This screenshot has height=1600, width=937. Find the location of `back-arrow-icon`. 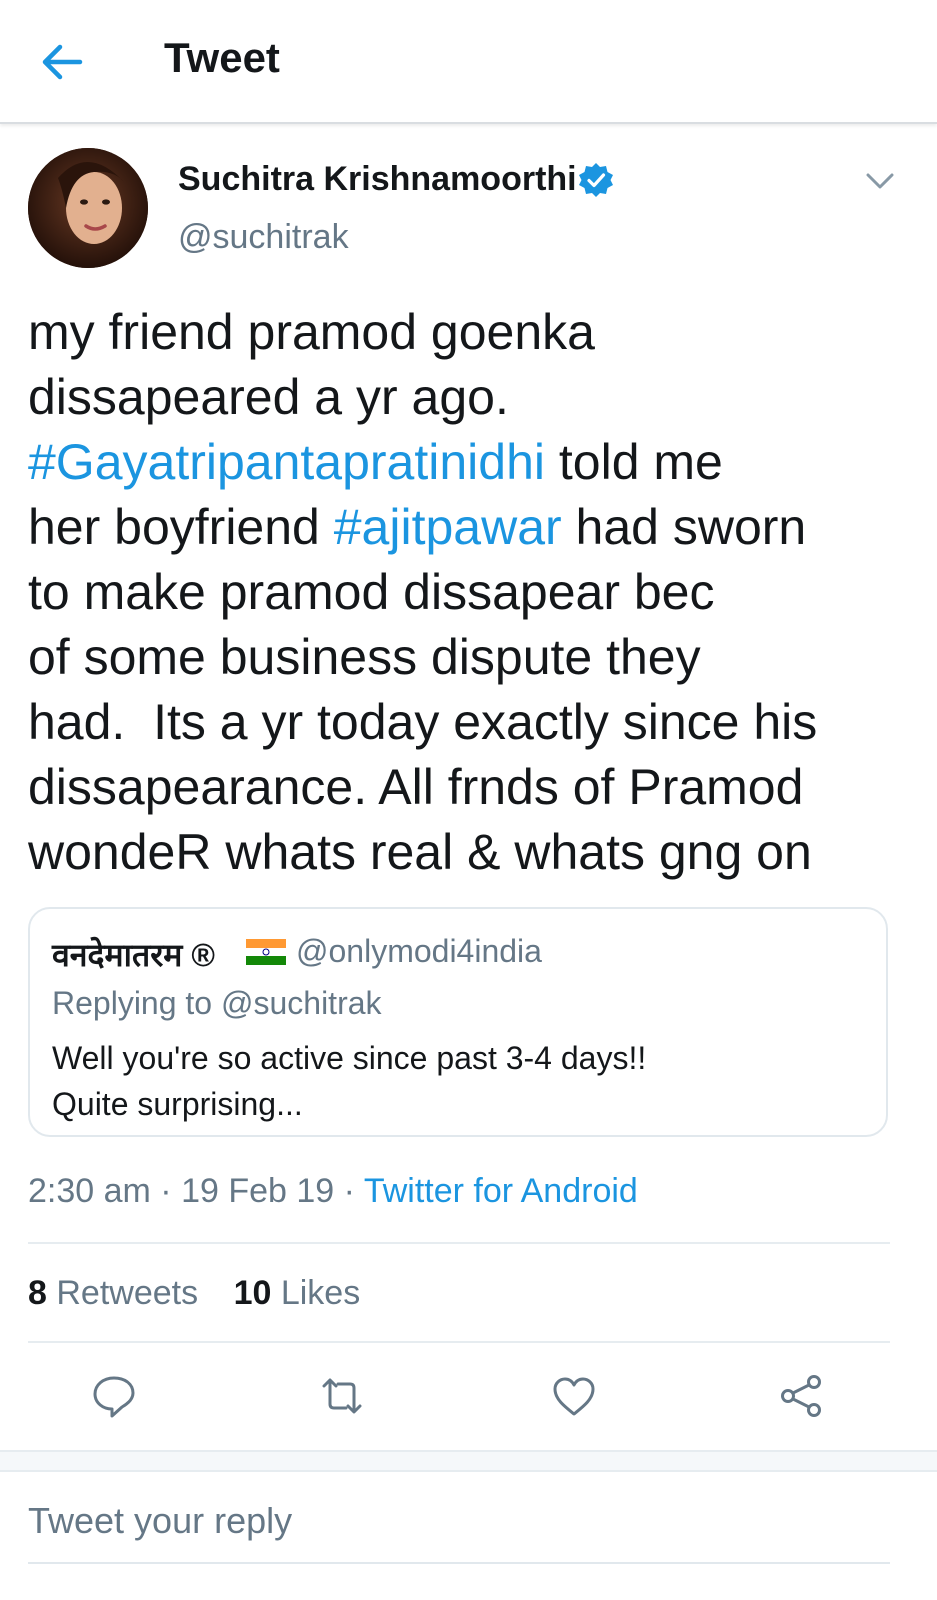

back-arrow-icon is located at coordinates (62, 62).